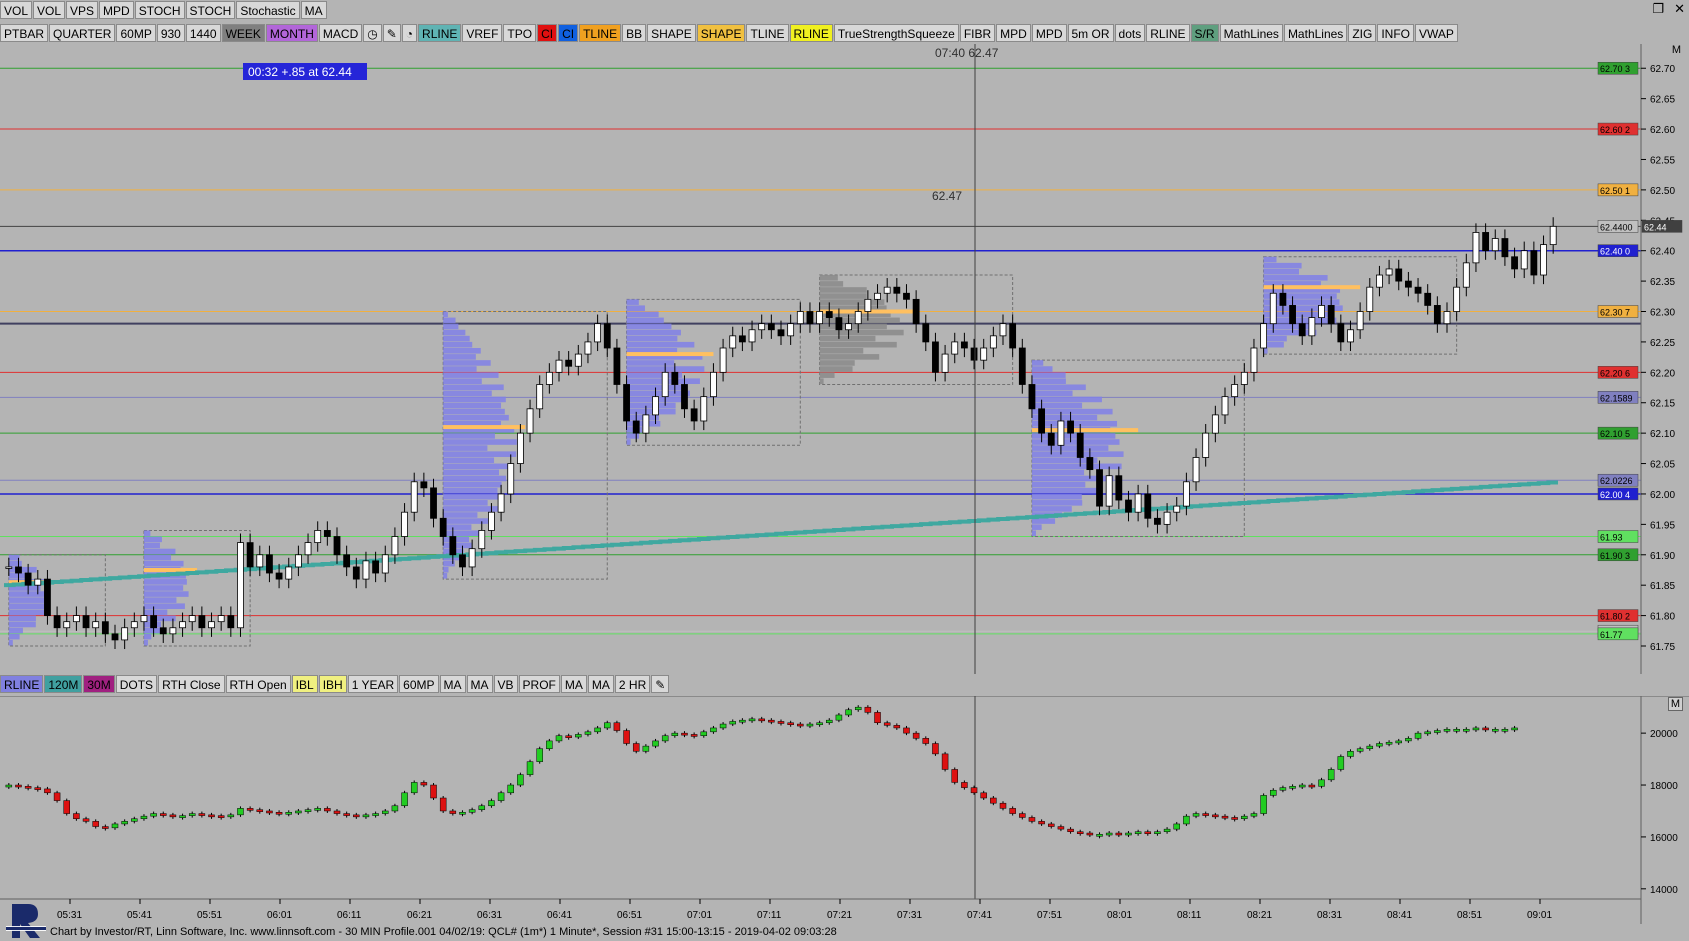 The height and width of the screenshot is (941, 1689). What do you see at coordinates (1615, 373) in the screenshot?
I see `price-tag-label: 62.20 6` at bounding box center [1615, 373].